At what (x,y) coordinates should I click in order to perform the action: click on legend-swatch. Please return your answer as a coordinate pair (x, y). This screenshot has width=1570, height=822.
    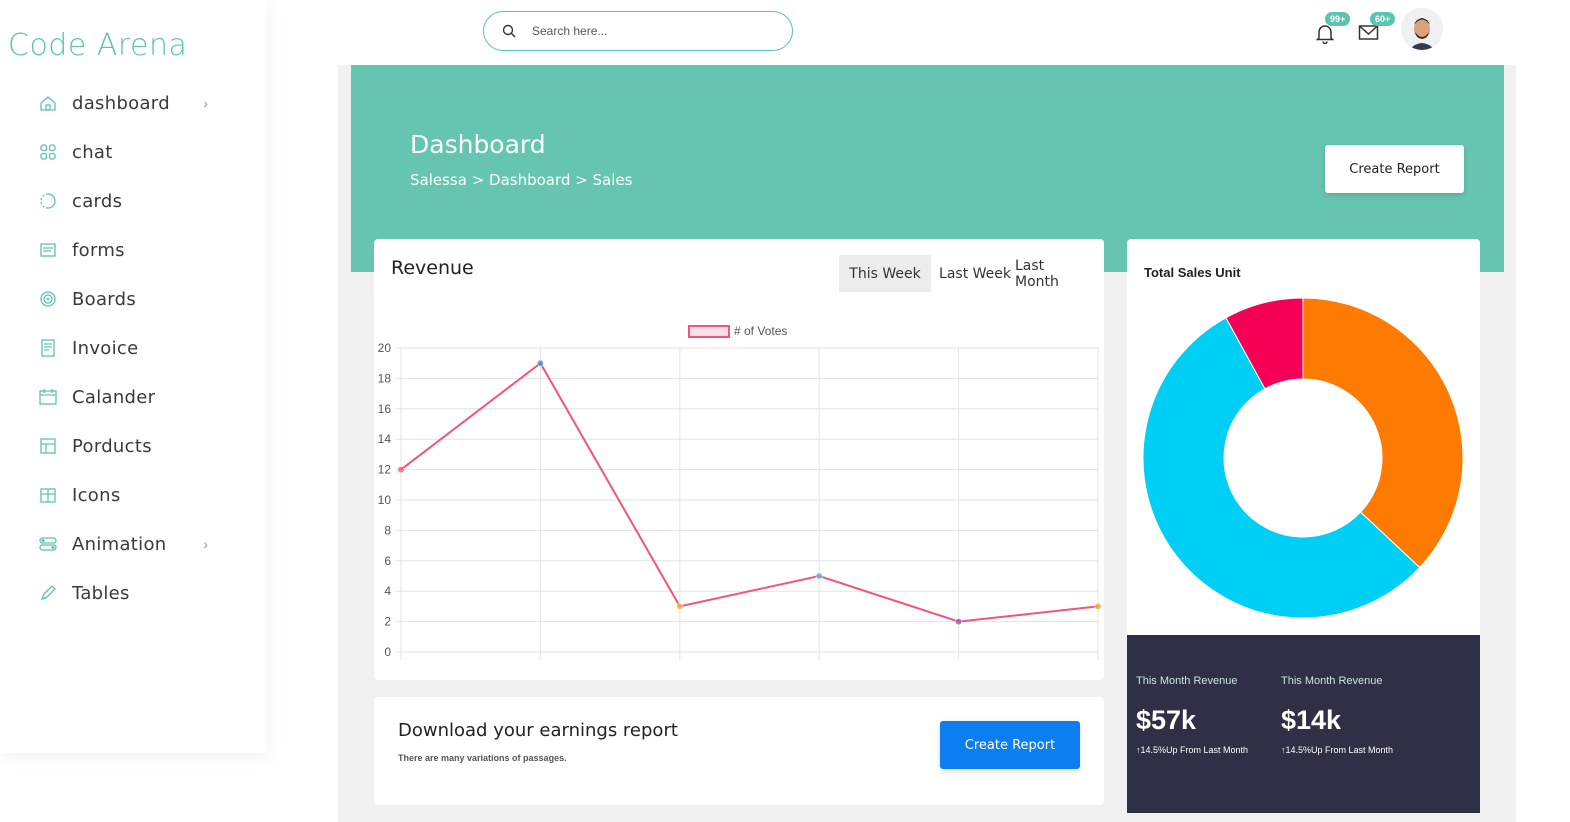
    Looking at the image, I should click on (709, 331).